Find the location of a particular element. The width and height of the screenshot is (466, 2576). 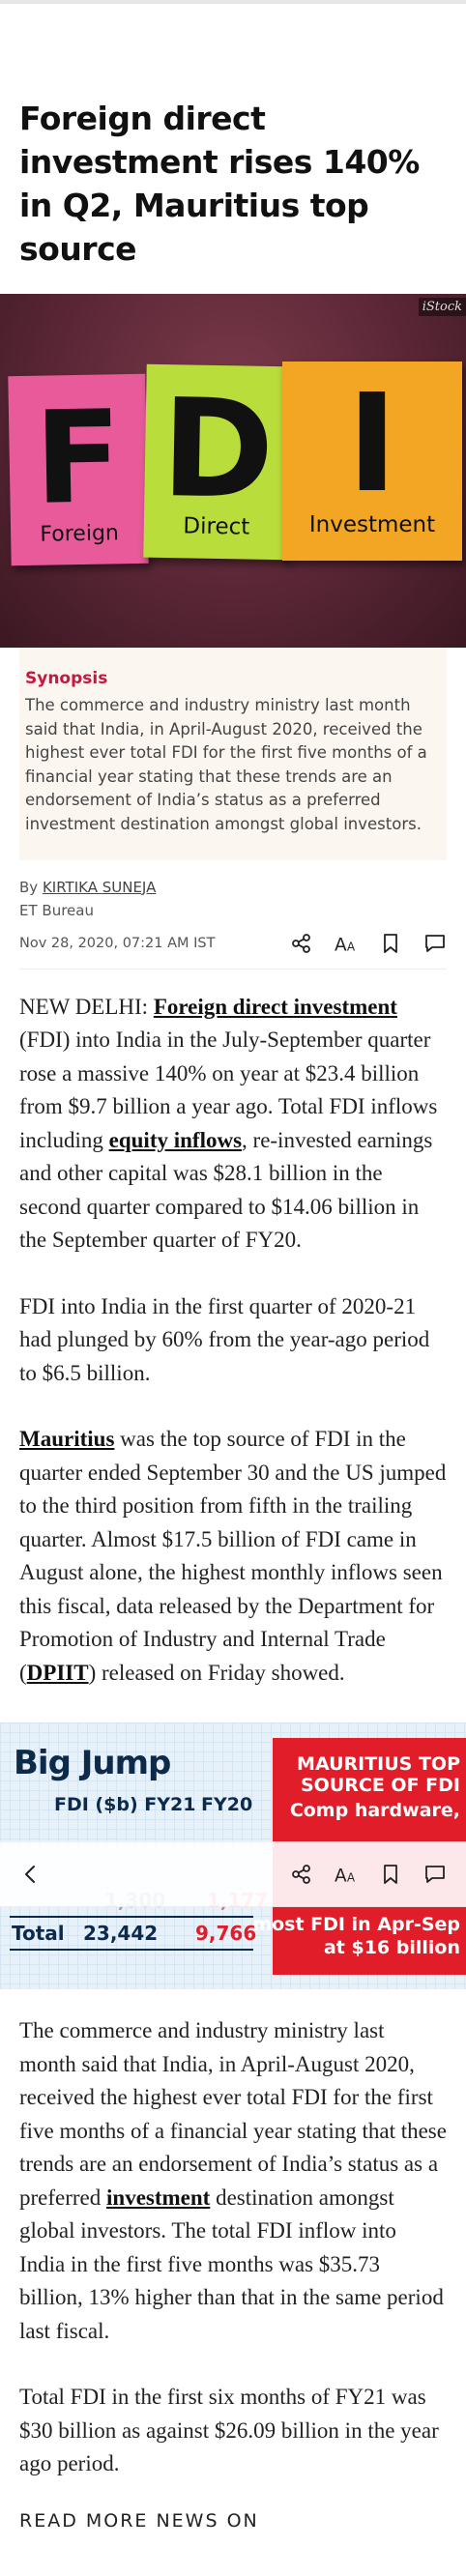

article-hero-image: iStock F Foreign D Direct I Investment is located at coordinates (233, 471).